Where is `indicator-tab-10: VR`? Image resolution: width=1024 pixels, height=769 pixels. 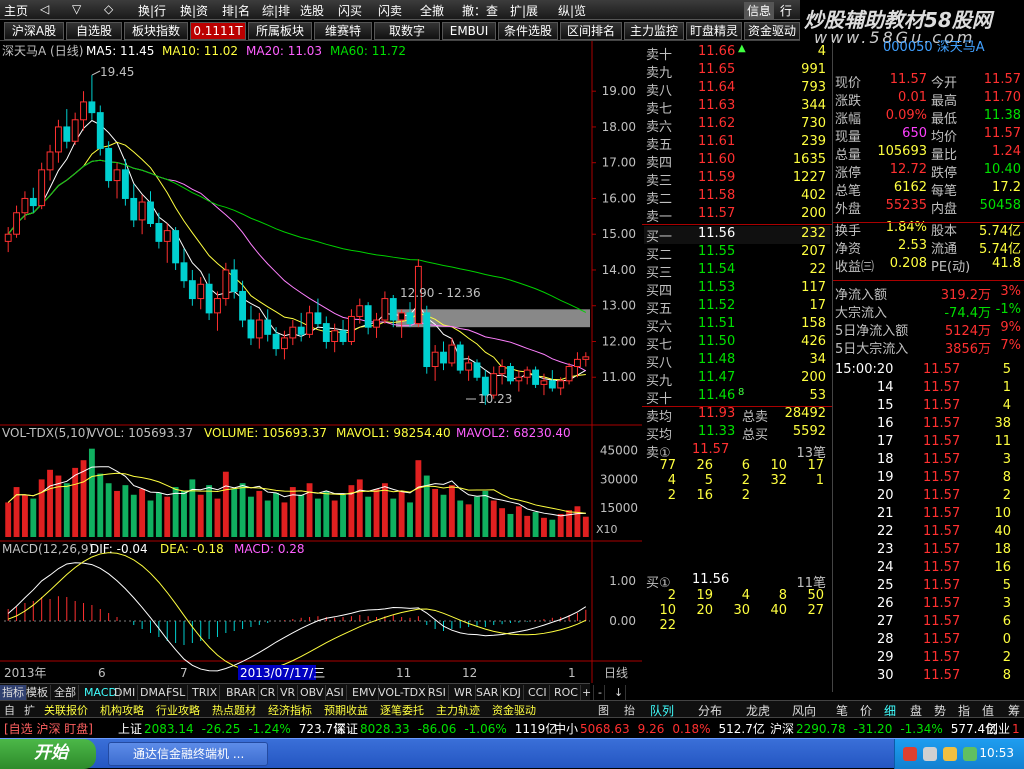 indicator-tab-10: VR is located at coordinates (288, 692).